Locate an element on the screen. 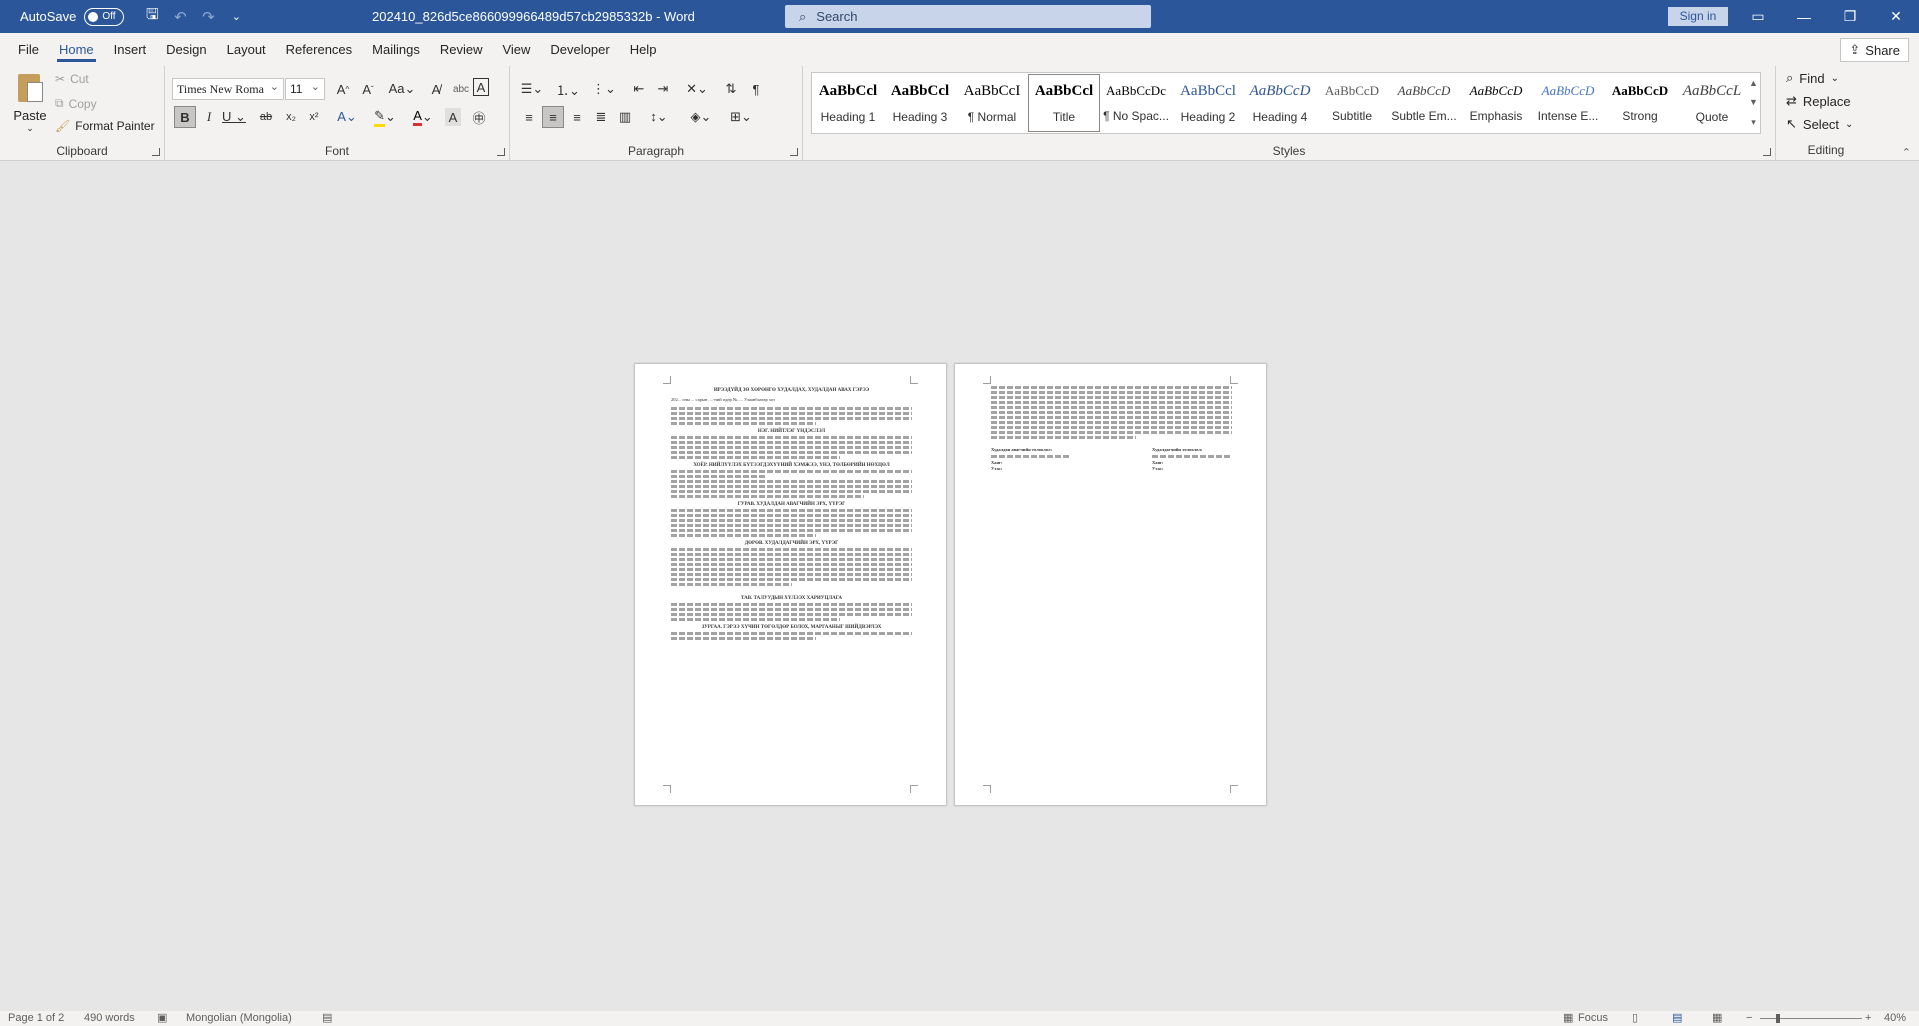  tab-mailings: Mailings is located at coordinates (396, 49).